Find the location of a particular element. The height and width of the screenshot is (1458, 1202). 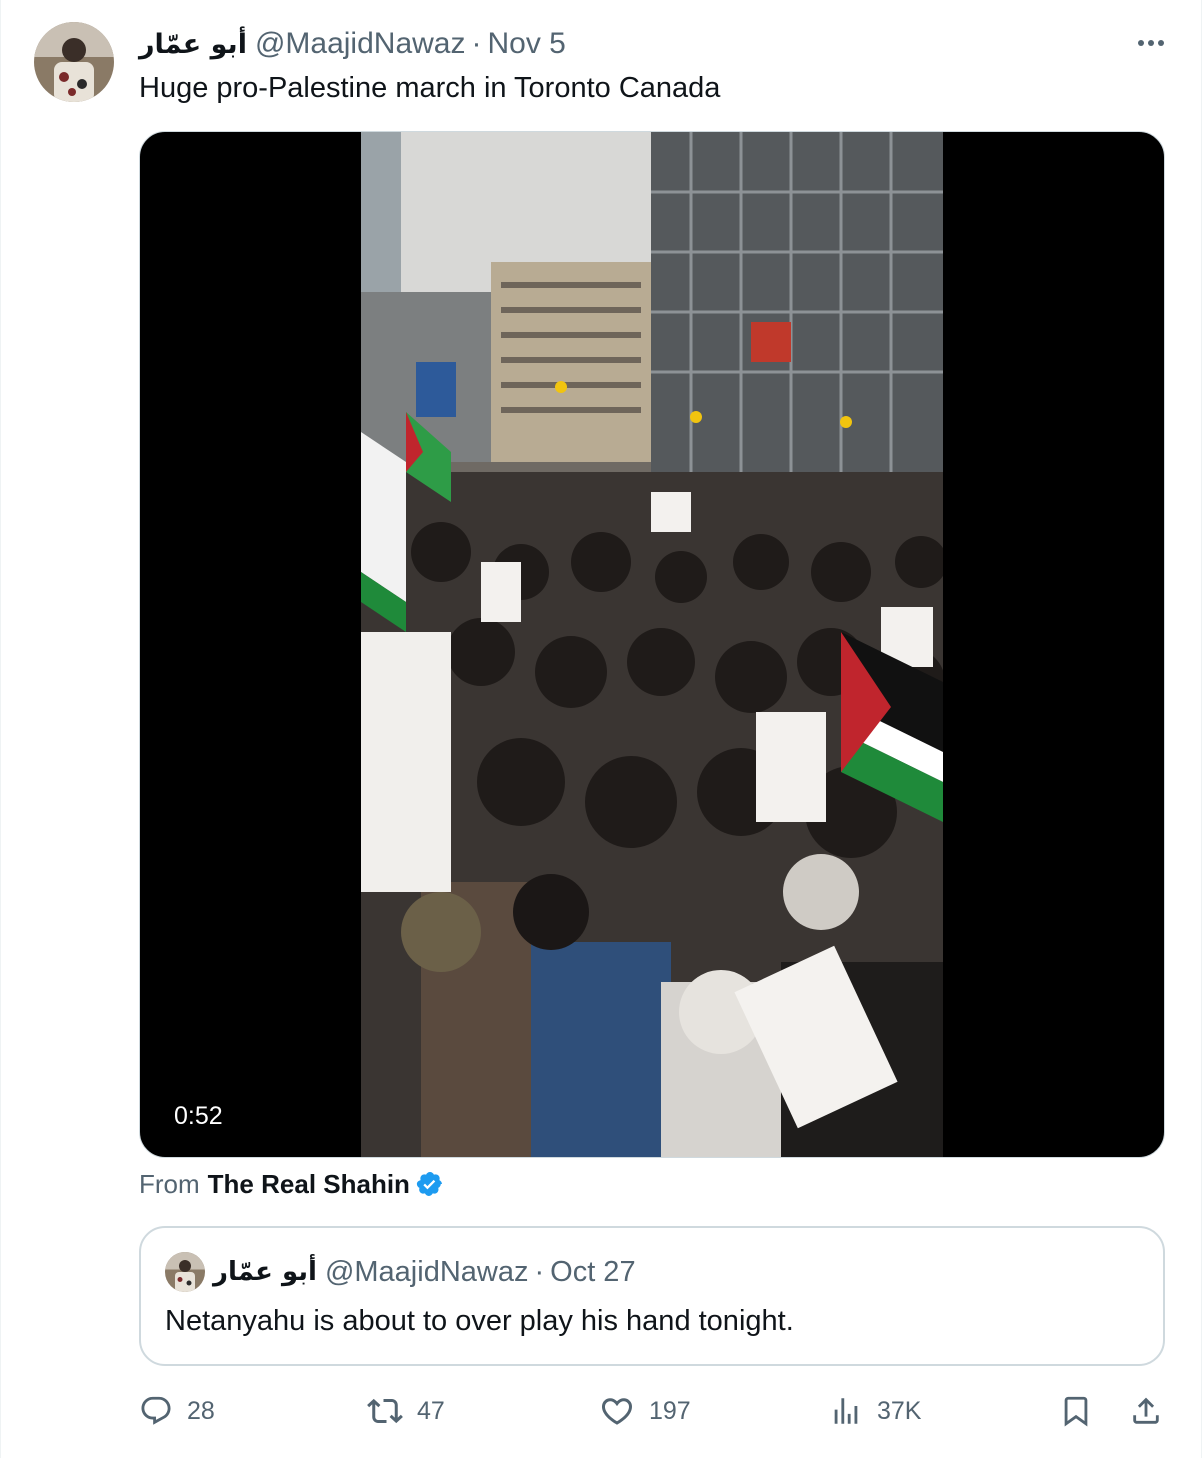

repost-icon is located at coordinates (385, 1411).